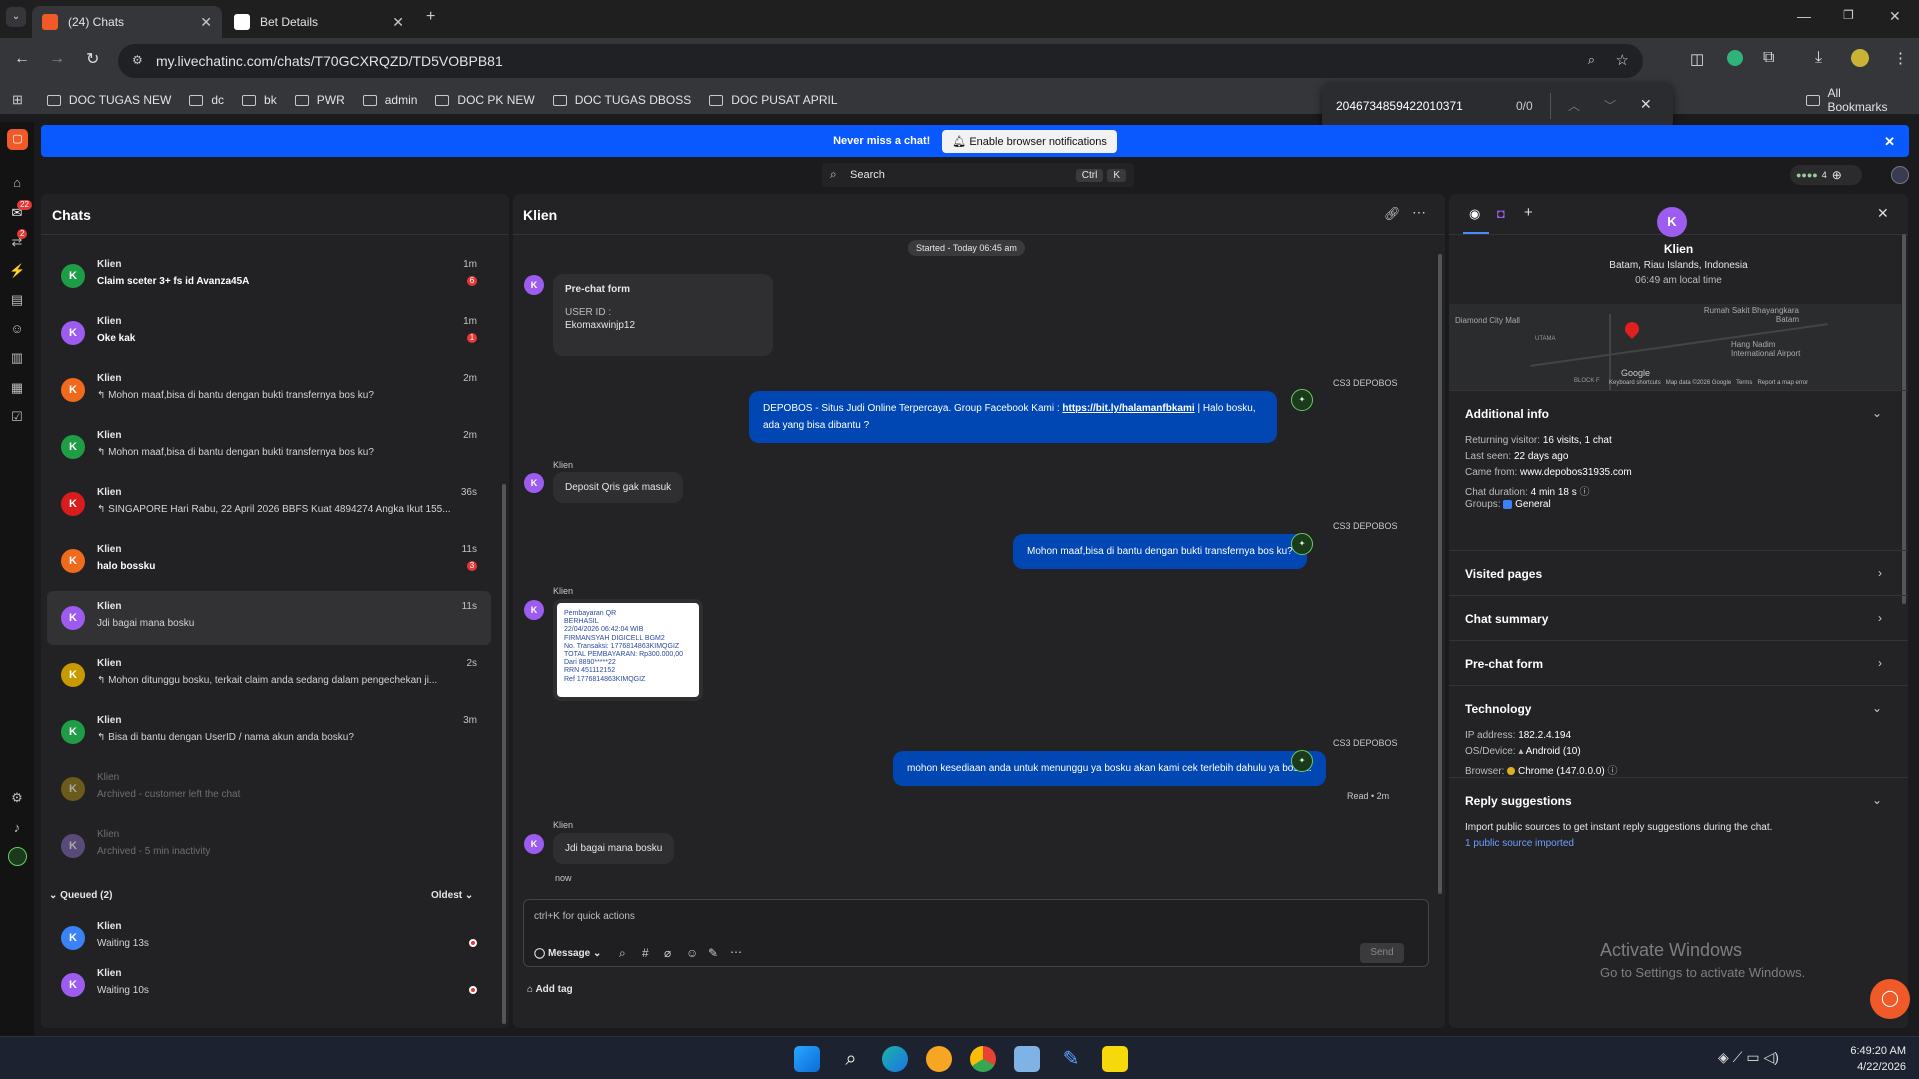 This screenshot has width=1919, height=1079. What do you see at coordinates (1622, 60) in the screenshot?
I see `bookmark-star-icon: ☆` at bounding box center [1622, 60].